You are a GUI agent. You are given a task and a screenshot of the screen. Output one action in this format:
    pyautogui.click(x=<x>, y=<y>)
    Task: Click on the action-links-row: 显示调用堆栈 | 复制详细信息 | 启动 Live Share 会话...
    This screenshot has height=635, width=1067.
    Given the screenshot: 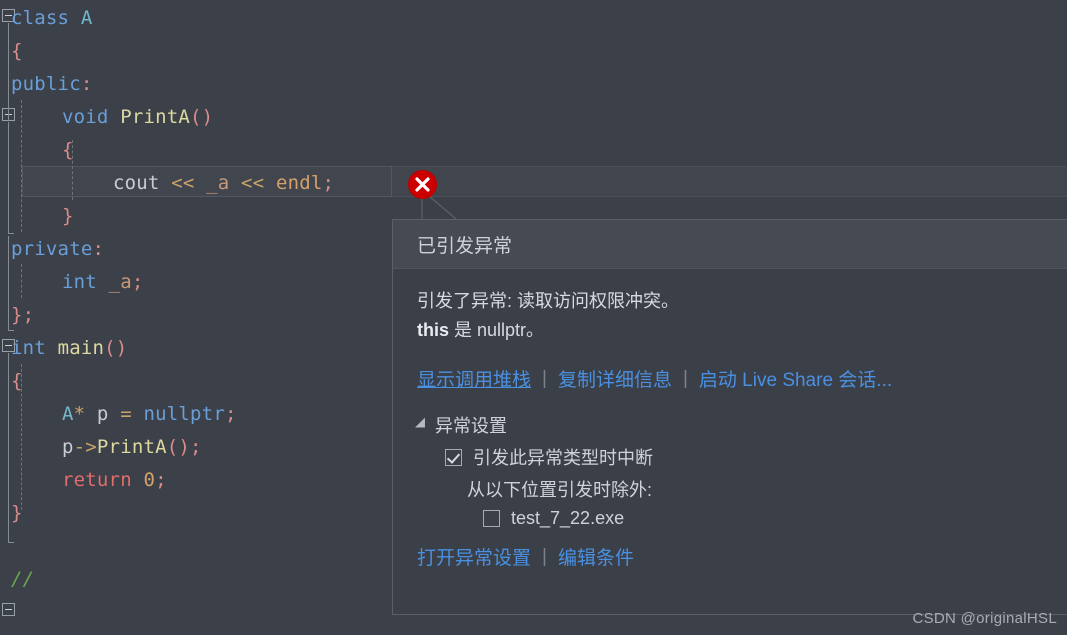 What is the action you would take?
    pyautogui.click(x=742, y=378)
    